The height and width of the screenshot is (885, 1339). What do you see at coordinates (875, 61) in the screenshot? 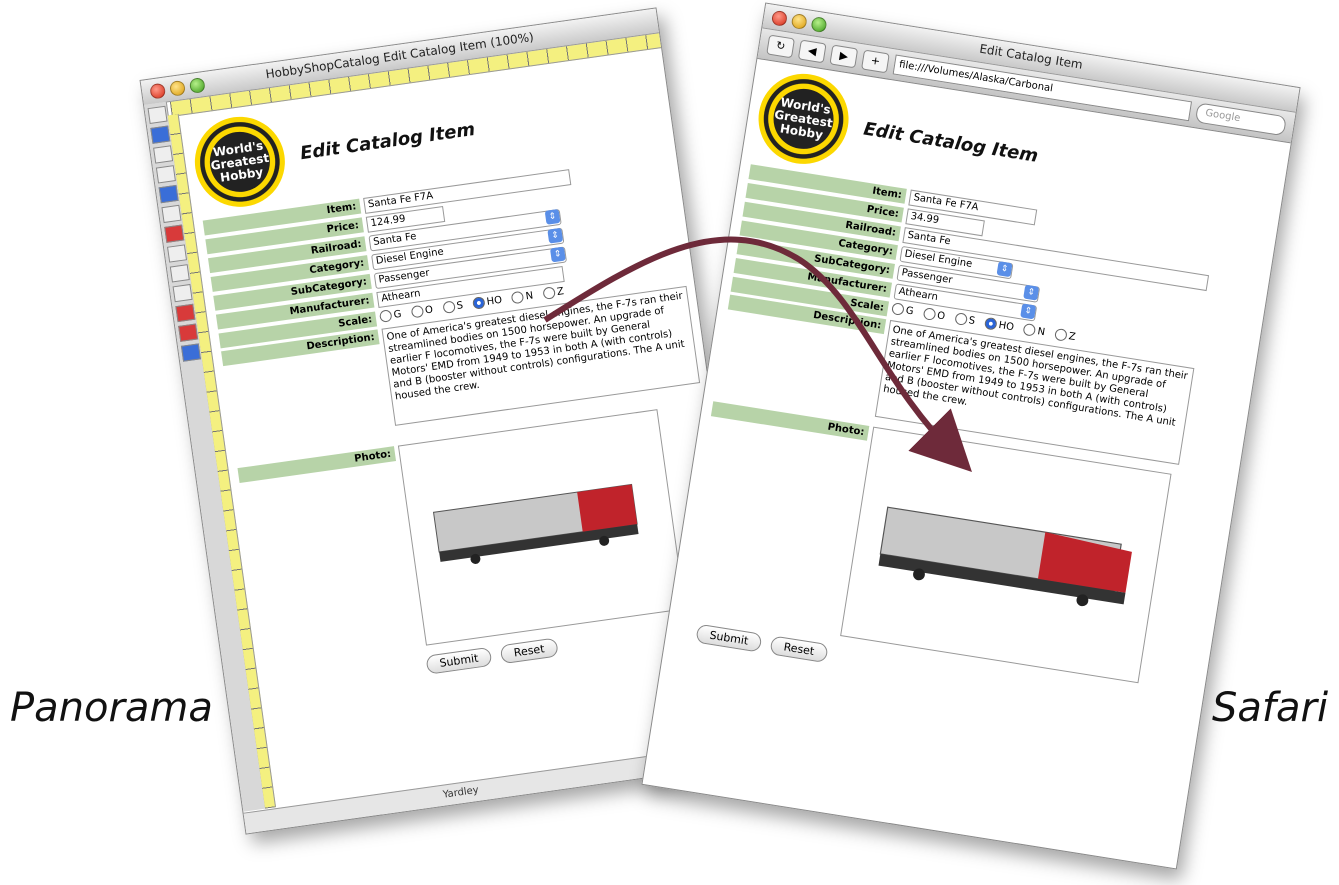
I see `add-bookmark-icon: +` at bounding box center [875, 61].